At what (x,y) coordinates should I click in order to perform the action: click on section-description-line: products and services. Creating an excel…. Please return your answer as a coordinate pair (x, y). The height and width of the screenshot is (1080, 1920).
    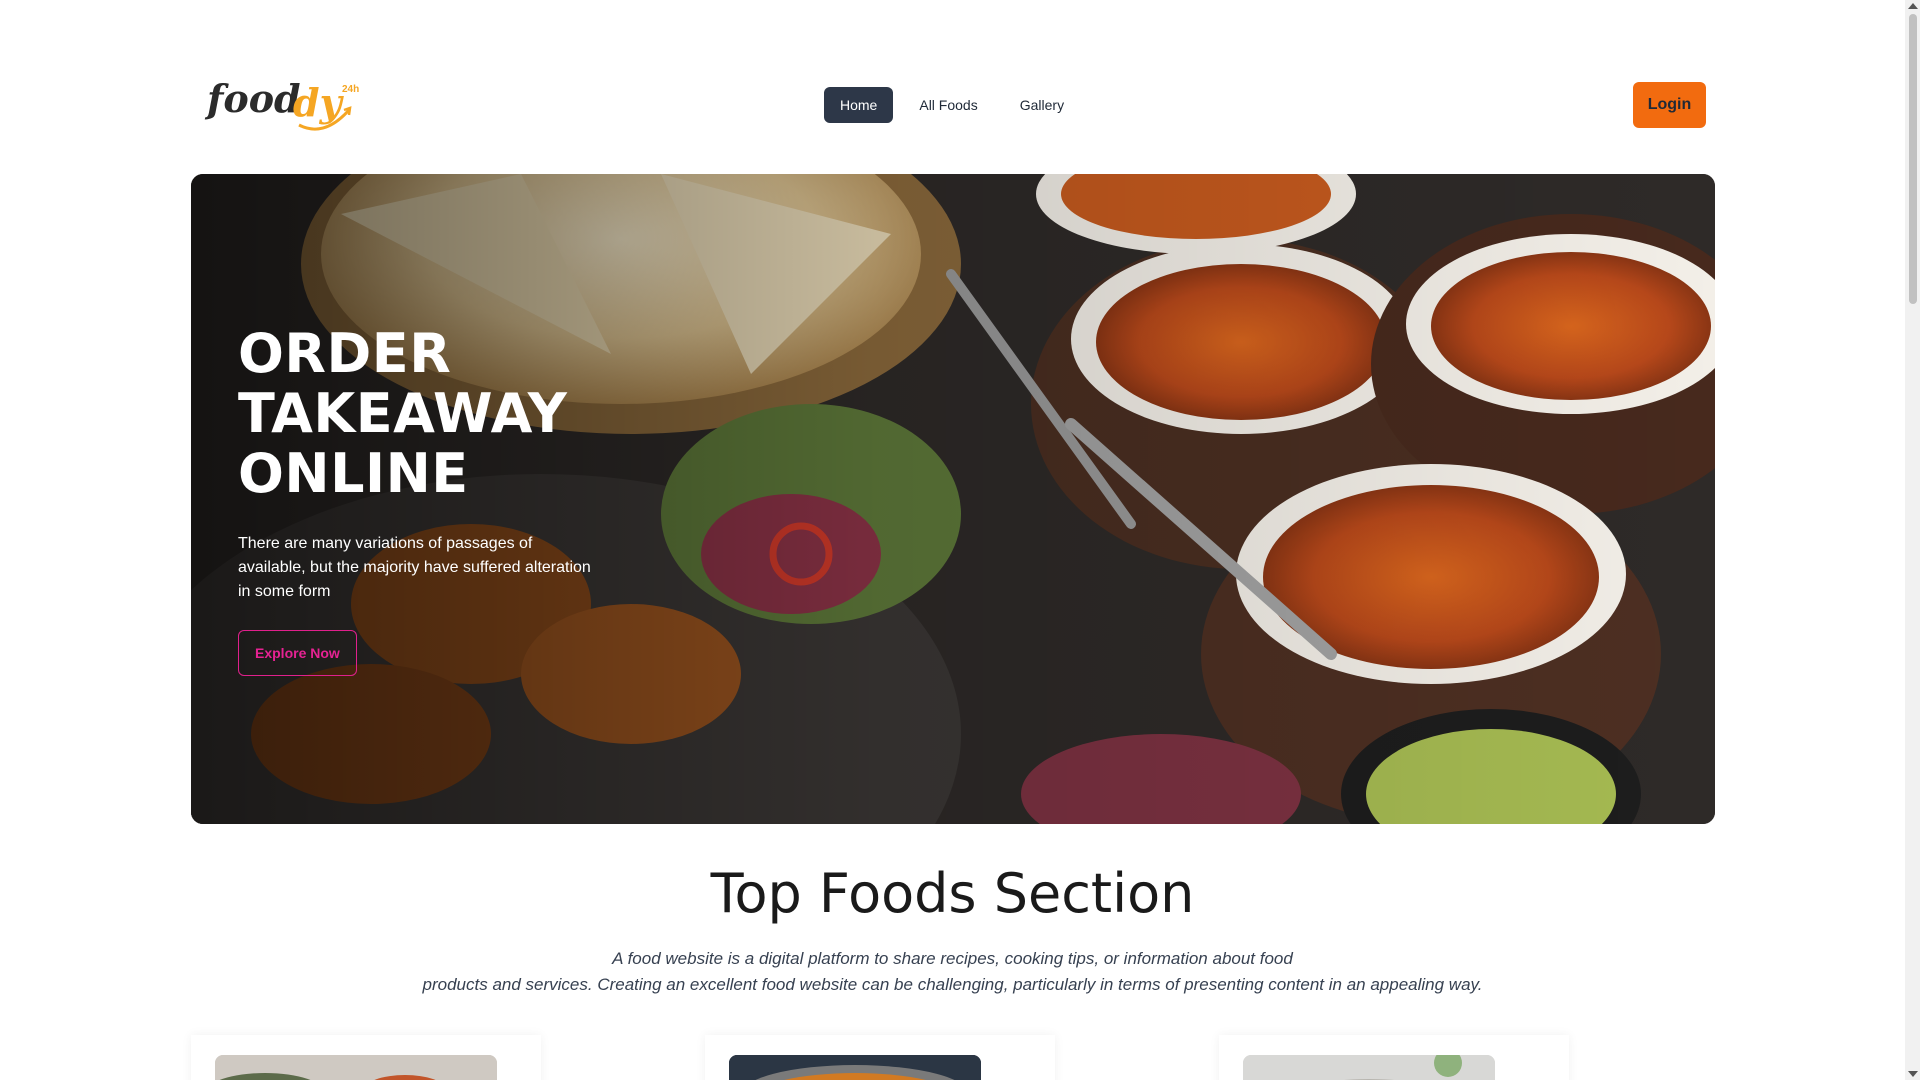
    Looking at the image, I should click on (952, 984).